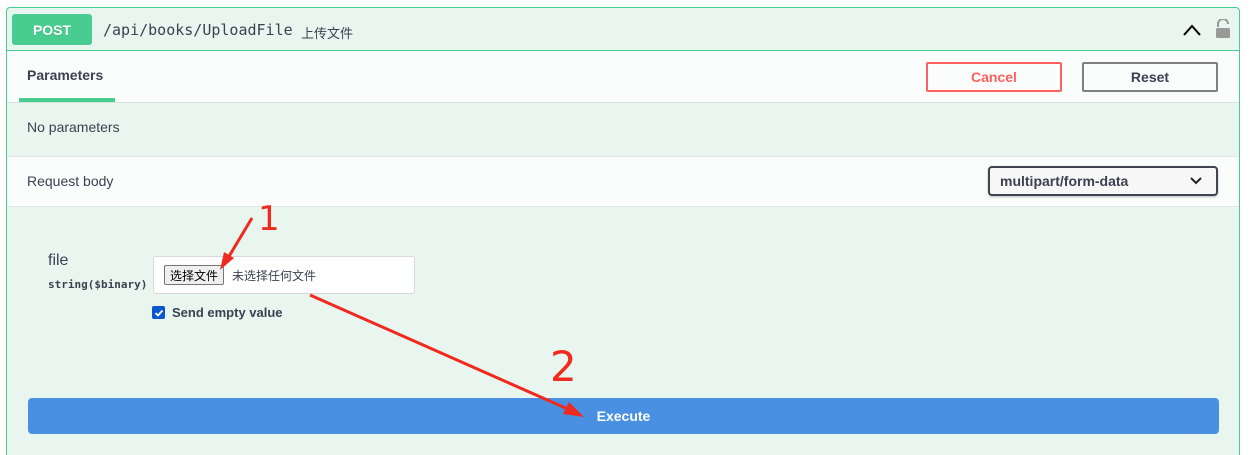 Image resolution: width=1252 pixels, height=455 pixels. I want to click on chevron-up-icon, so click(1192, 30).